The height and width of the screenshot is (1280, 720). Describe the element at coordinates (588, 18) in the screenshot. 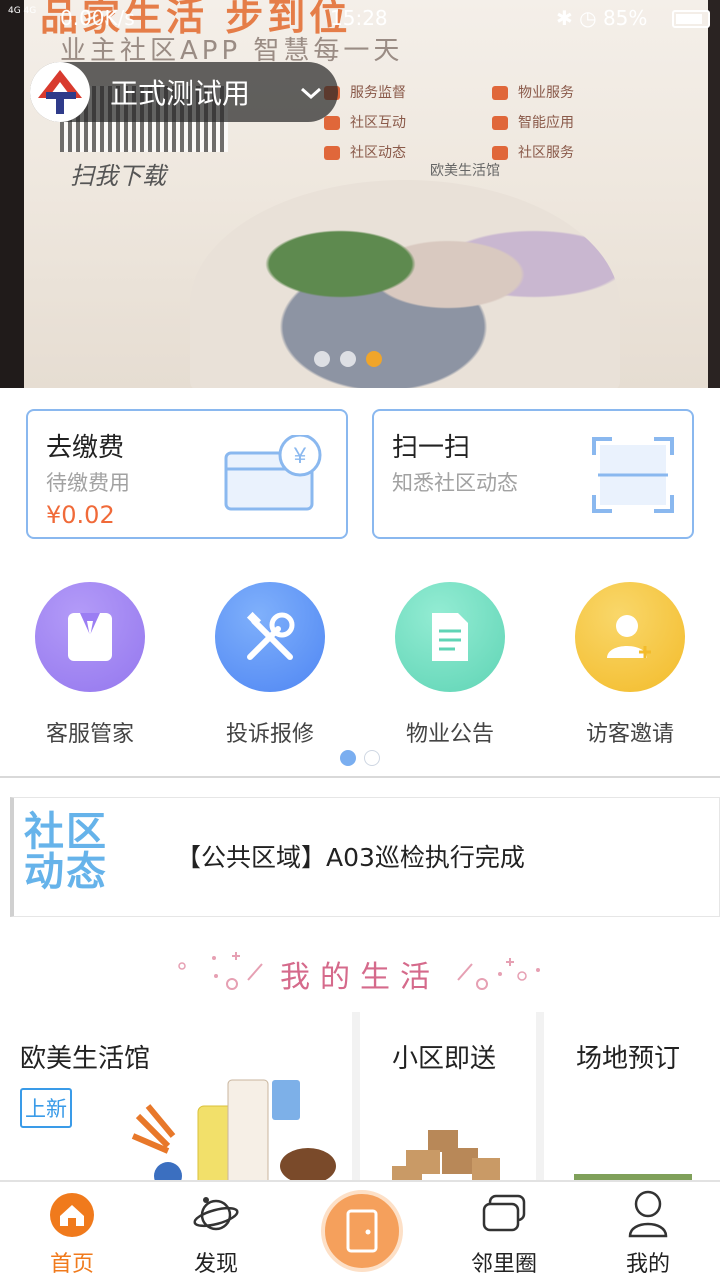

I see `alarm-icon: ◷` at that location.